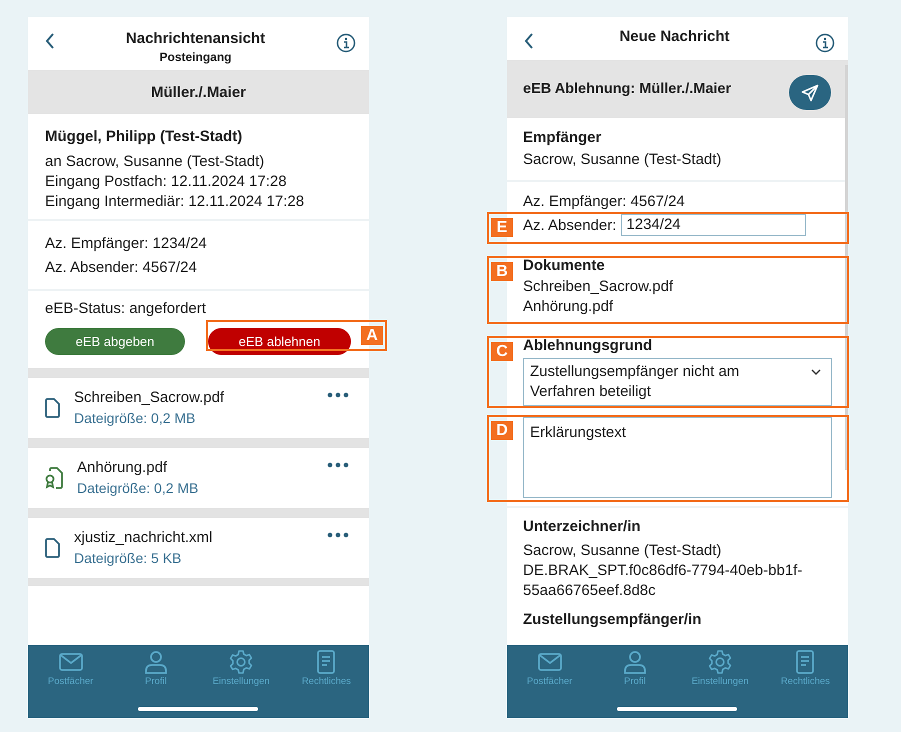 This screenshot has height=732, width=901. I want to click on section-heading: Dokumente, so click(564, 266).